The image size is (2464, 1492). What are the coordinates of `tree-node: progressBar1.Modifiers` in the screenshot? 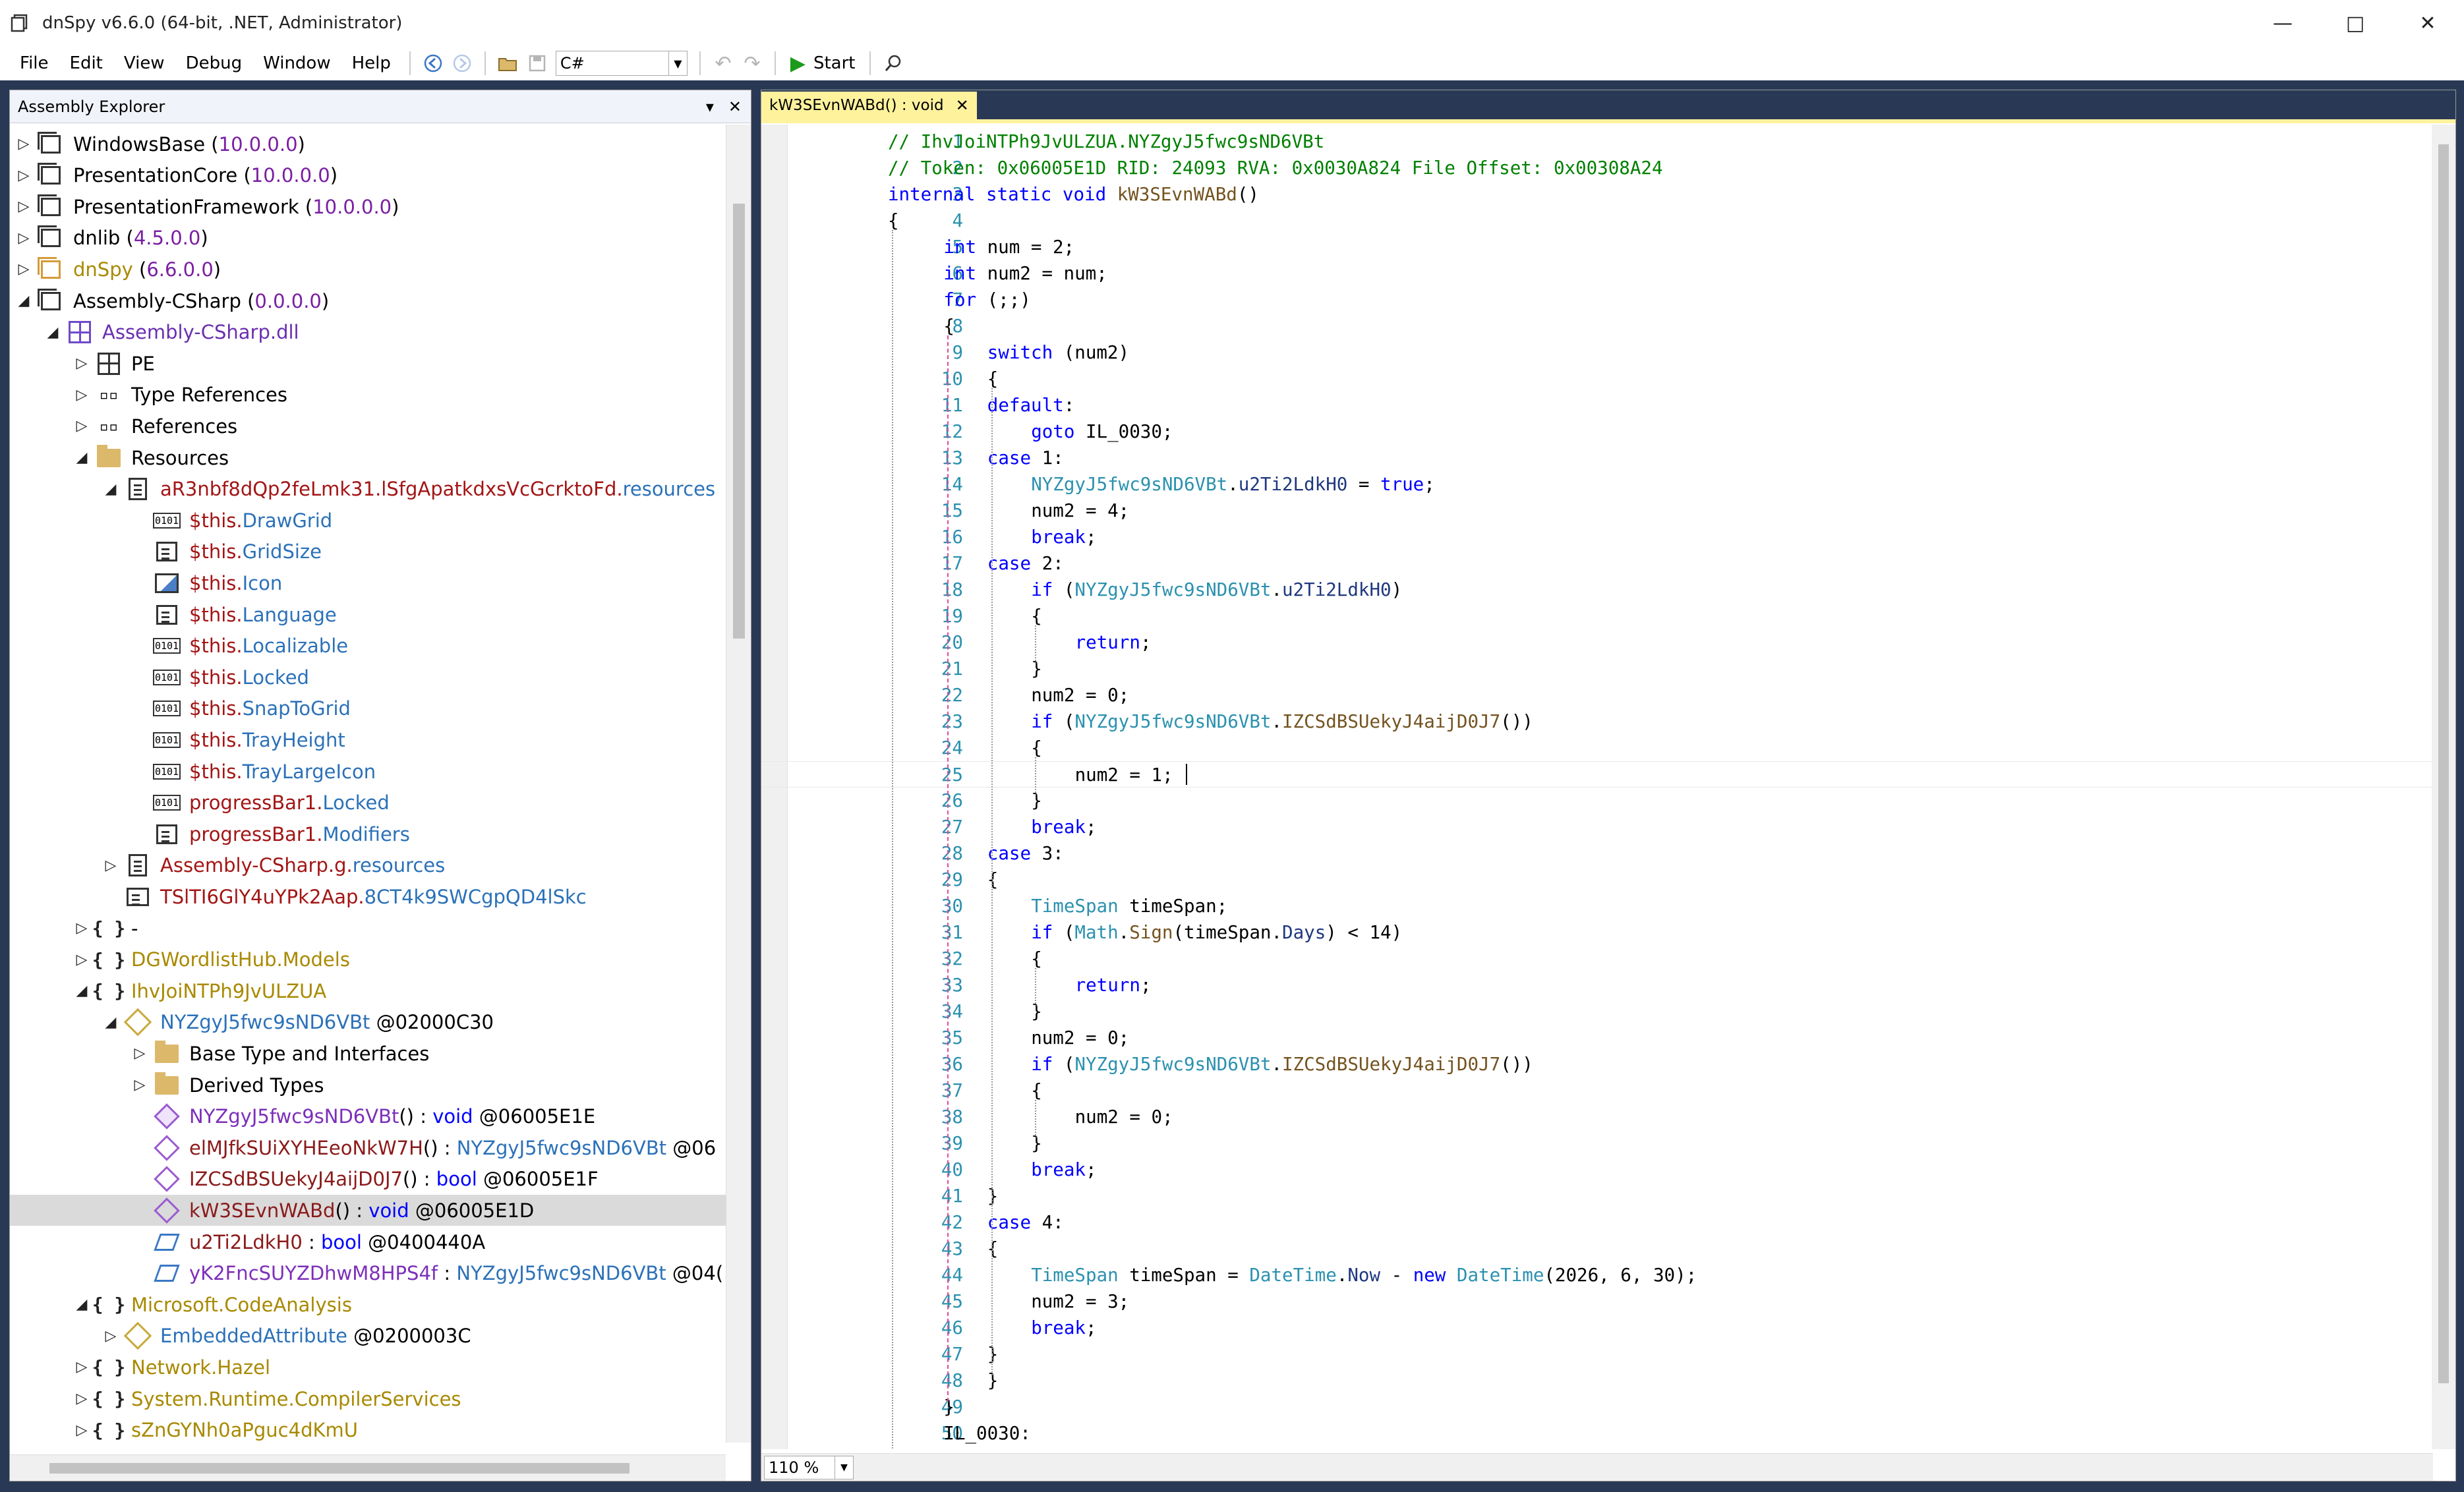 It's located at (368, 833).